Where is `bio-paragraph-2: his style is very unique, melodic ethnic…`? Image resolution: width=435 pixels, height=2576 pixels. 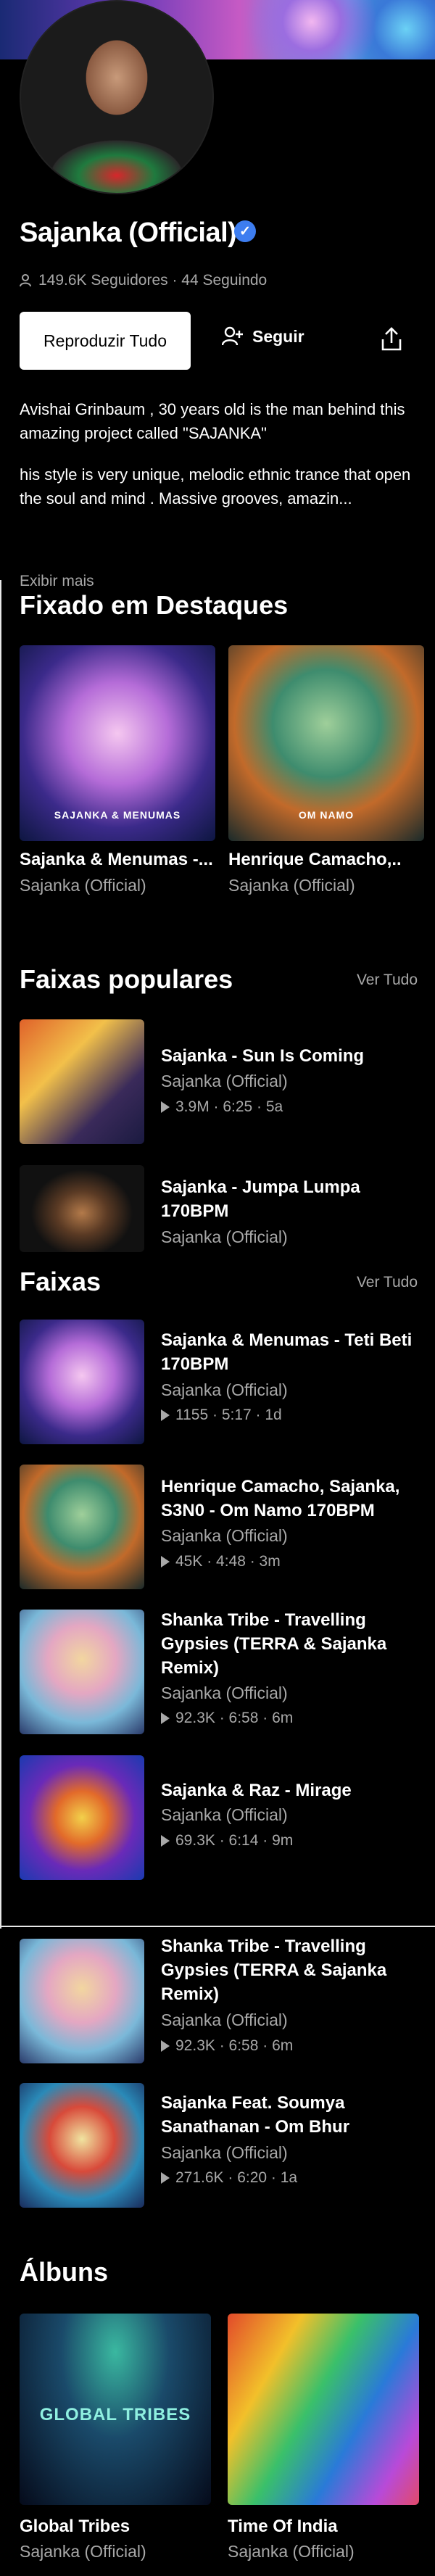 bio-paragraph-2: his style is very unique, melodic ethnic… is located at coordinates (215, 486).